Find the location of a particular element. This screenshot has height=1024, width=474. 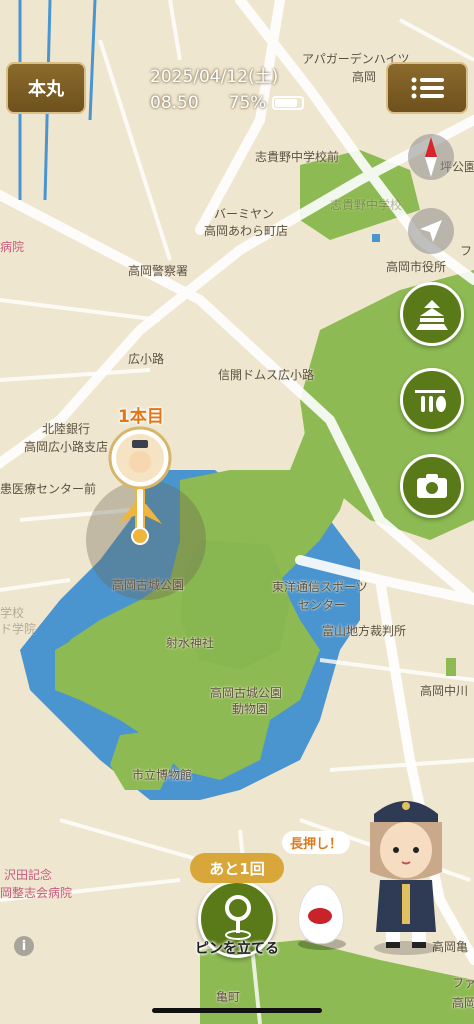

remaining-count-badge: あと1回 is located at coordinates (237, 868).